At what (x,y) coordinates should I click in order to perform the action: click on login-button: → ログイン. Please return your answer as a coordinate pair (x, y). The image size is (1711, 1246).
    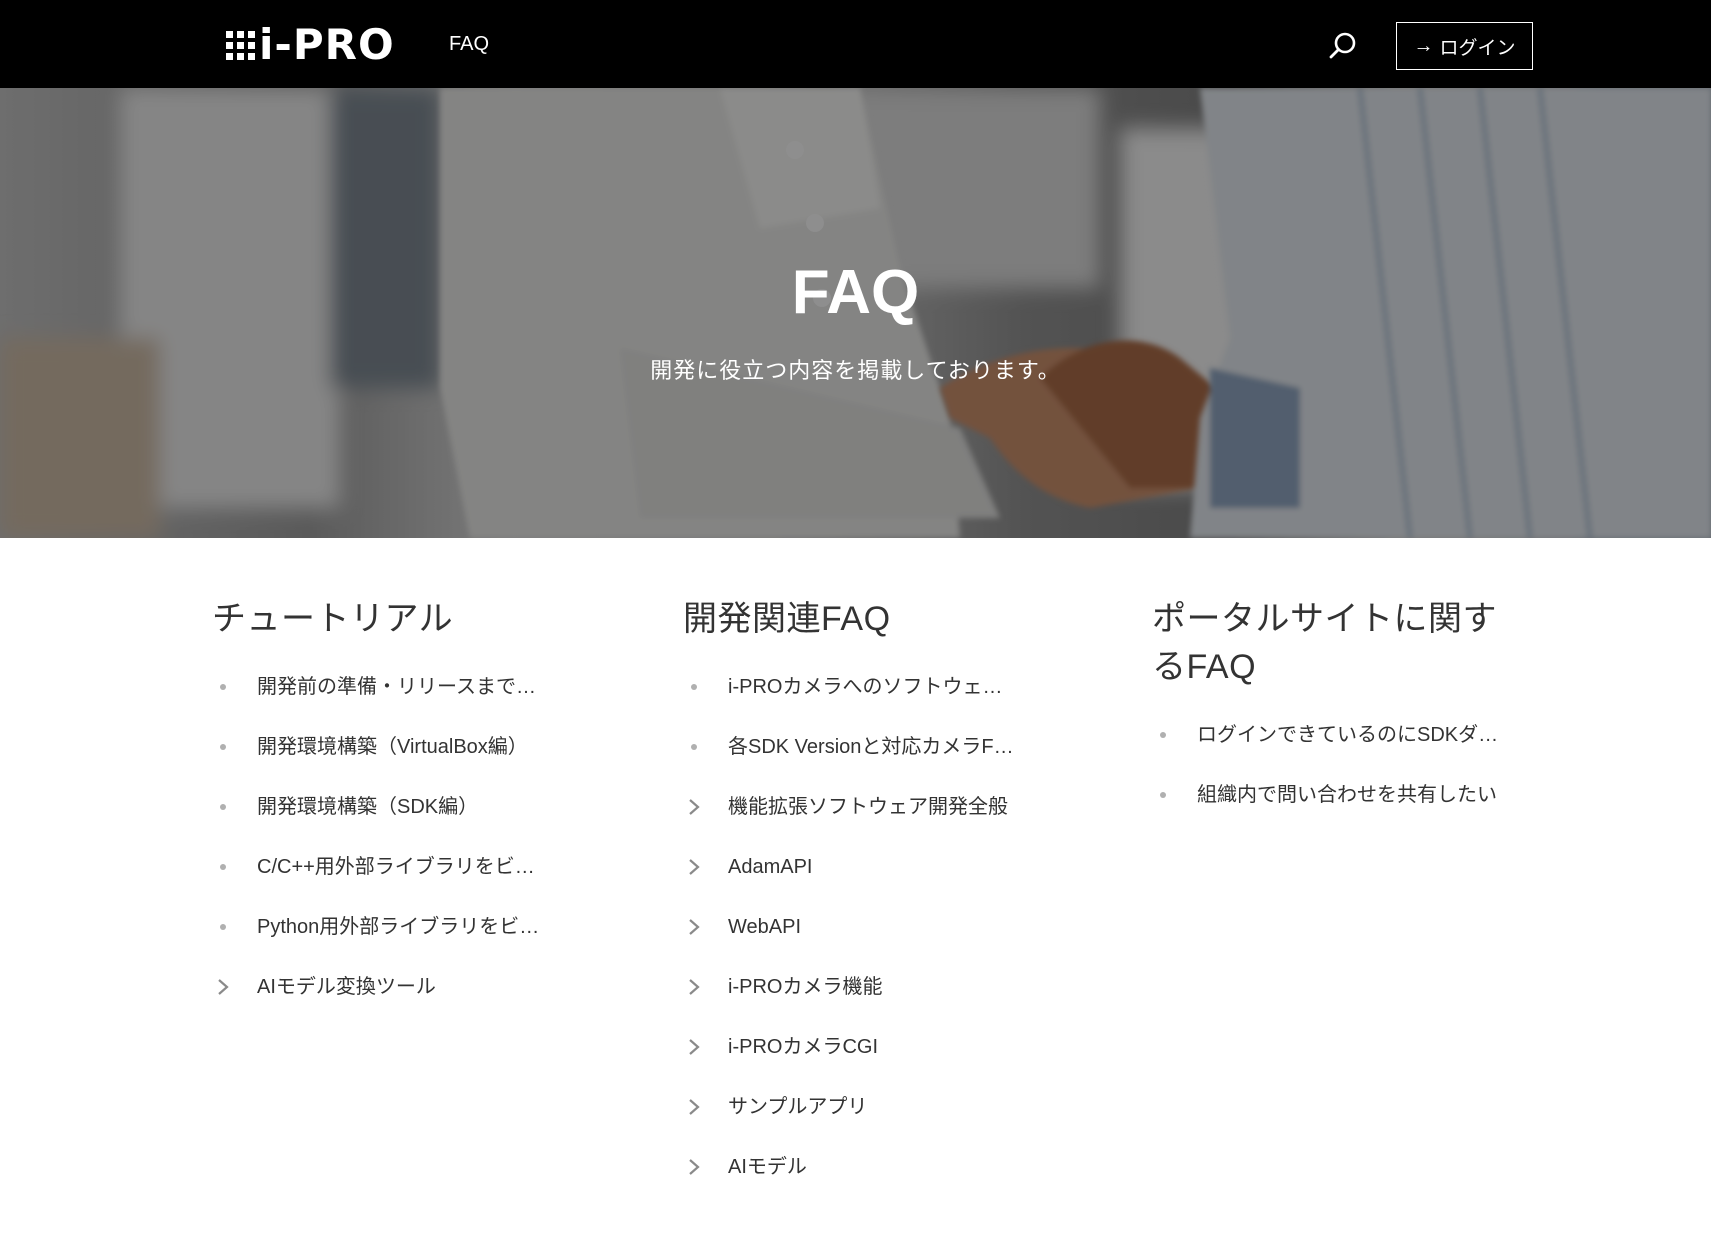
    Looking at the image, I should click on (1464, 46).